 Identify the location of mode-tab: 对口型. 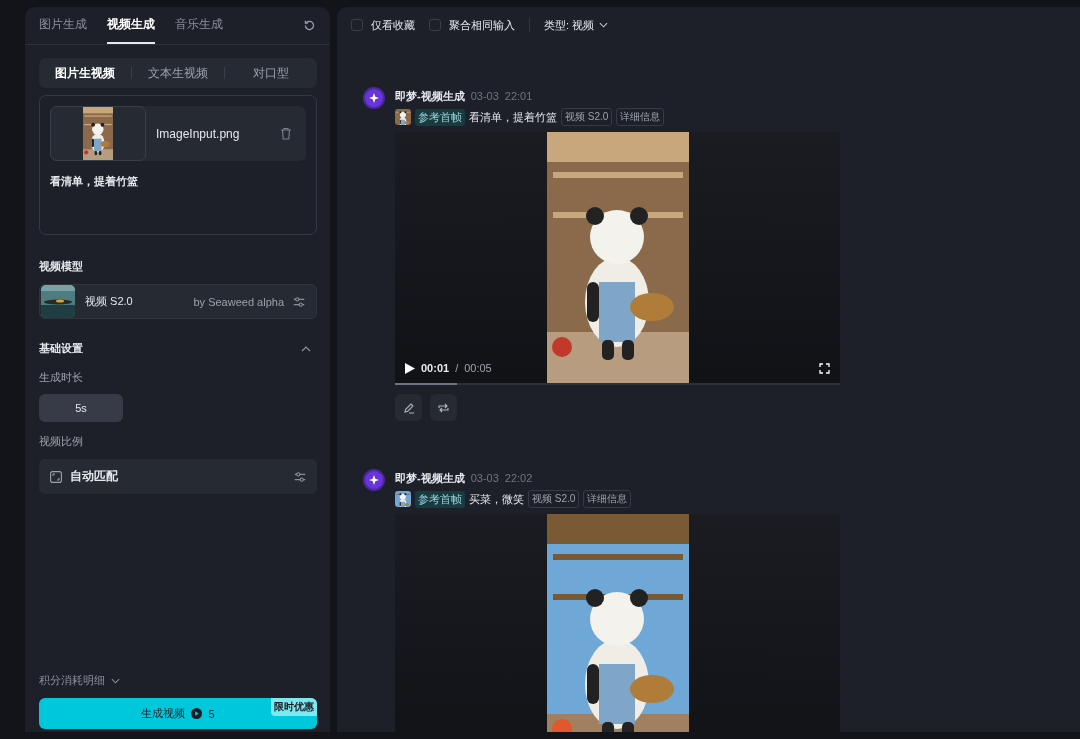
(271, 73).